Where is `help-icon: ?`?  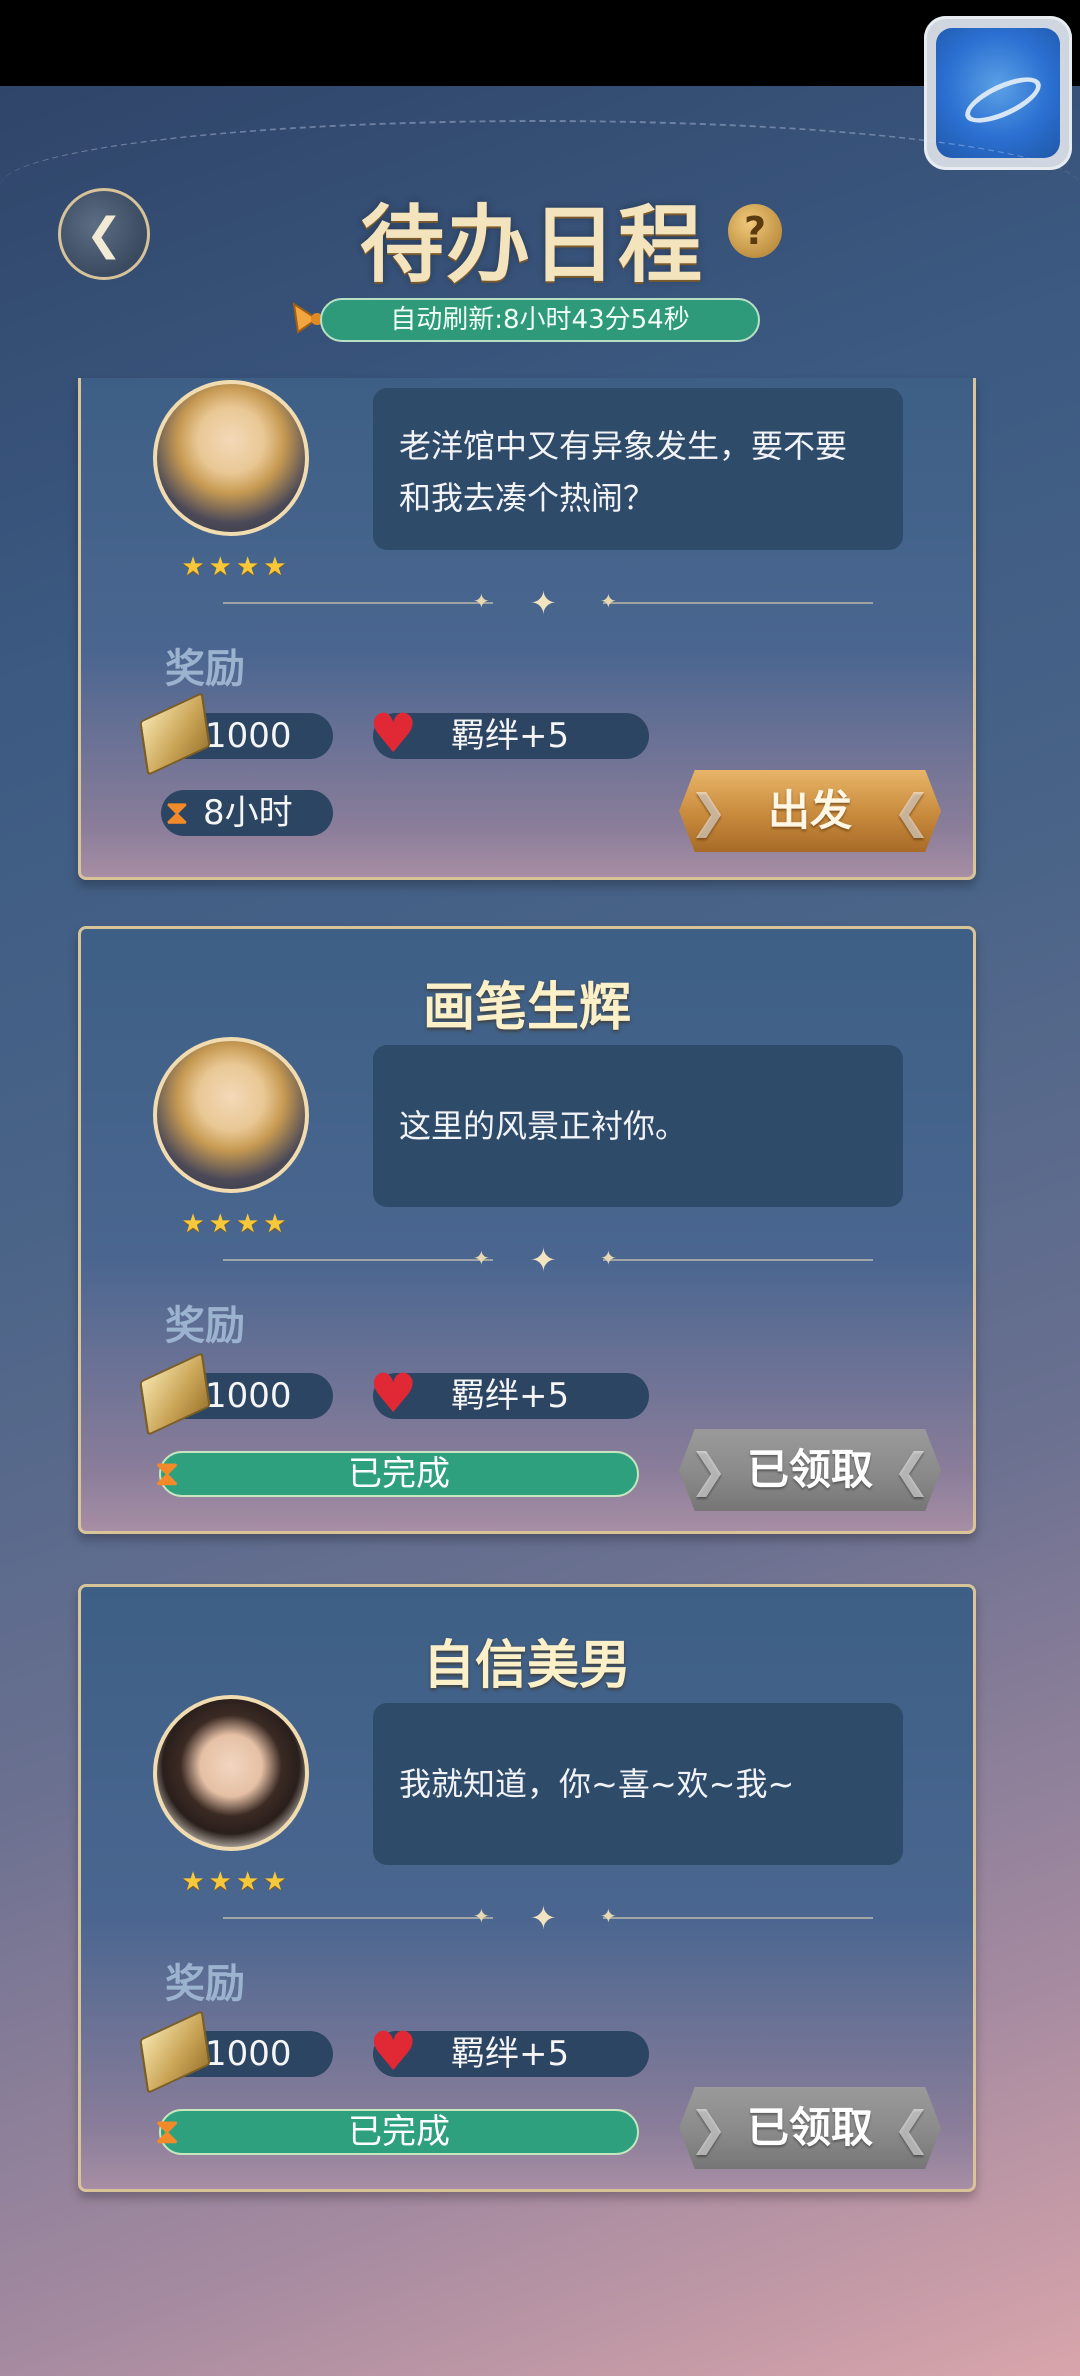 help-icon: ? is located at coordinates (755, 231).